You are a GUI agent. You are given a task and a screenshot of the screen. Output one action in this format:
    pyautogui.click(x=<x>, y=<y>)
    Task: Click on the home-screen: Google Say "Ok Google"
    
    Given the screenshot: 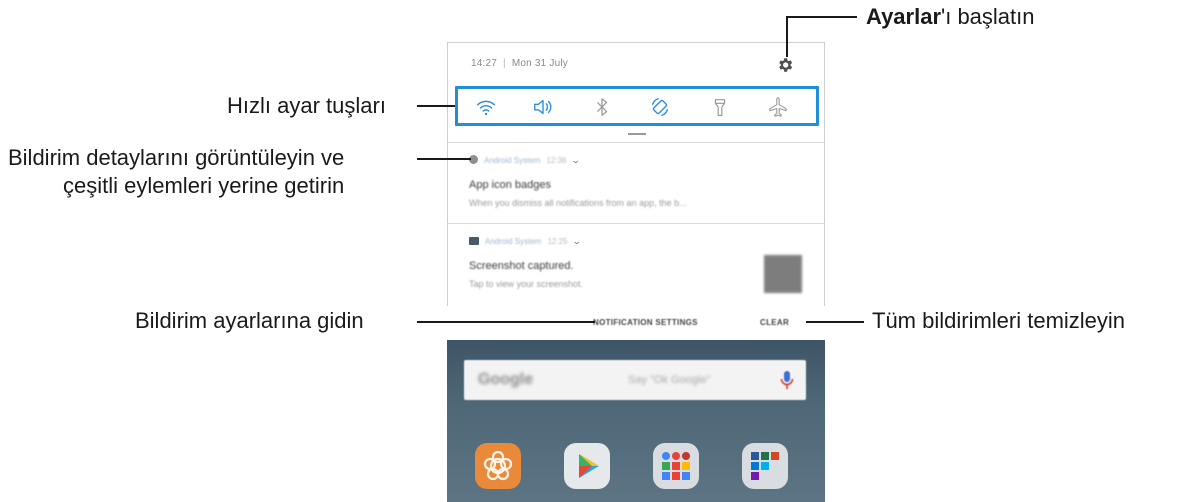 What is the action you would take?
    pyautogui.click(x=636, y=421)
    